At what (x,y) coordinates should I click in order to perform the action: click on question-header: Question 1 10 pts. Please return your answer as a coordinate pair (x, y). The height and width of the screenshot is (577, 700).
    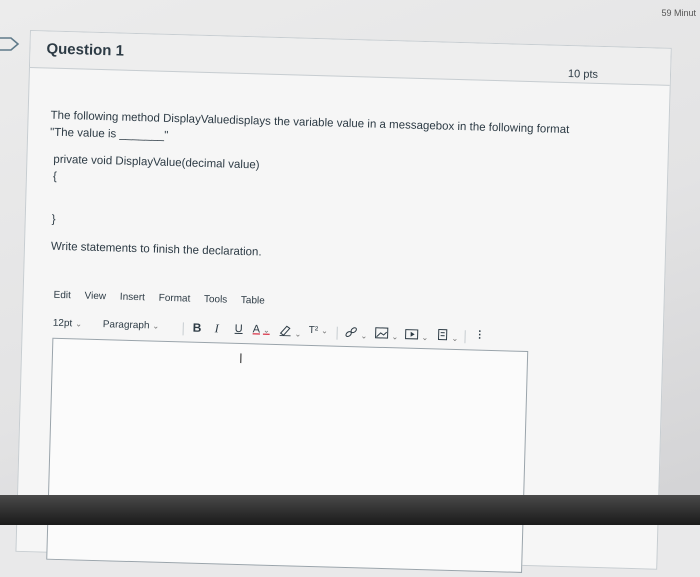
    Looking at the image, I should click on (350, 58).